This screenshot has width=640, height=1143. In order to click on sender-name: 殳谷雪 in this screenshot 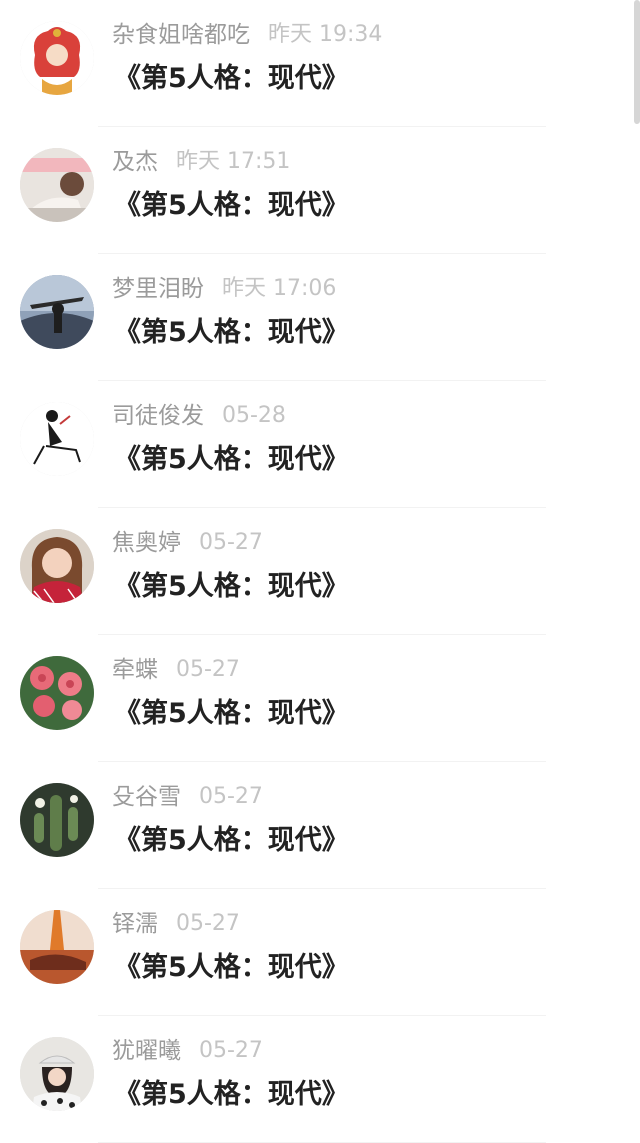, I will do `click(146, 797)`.